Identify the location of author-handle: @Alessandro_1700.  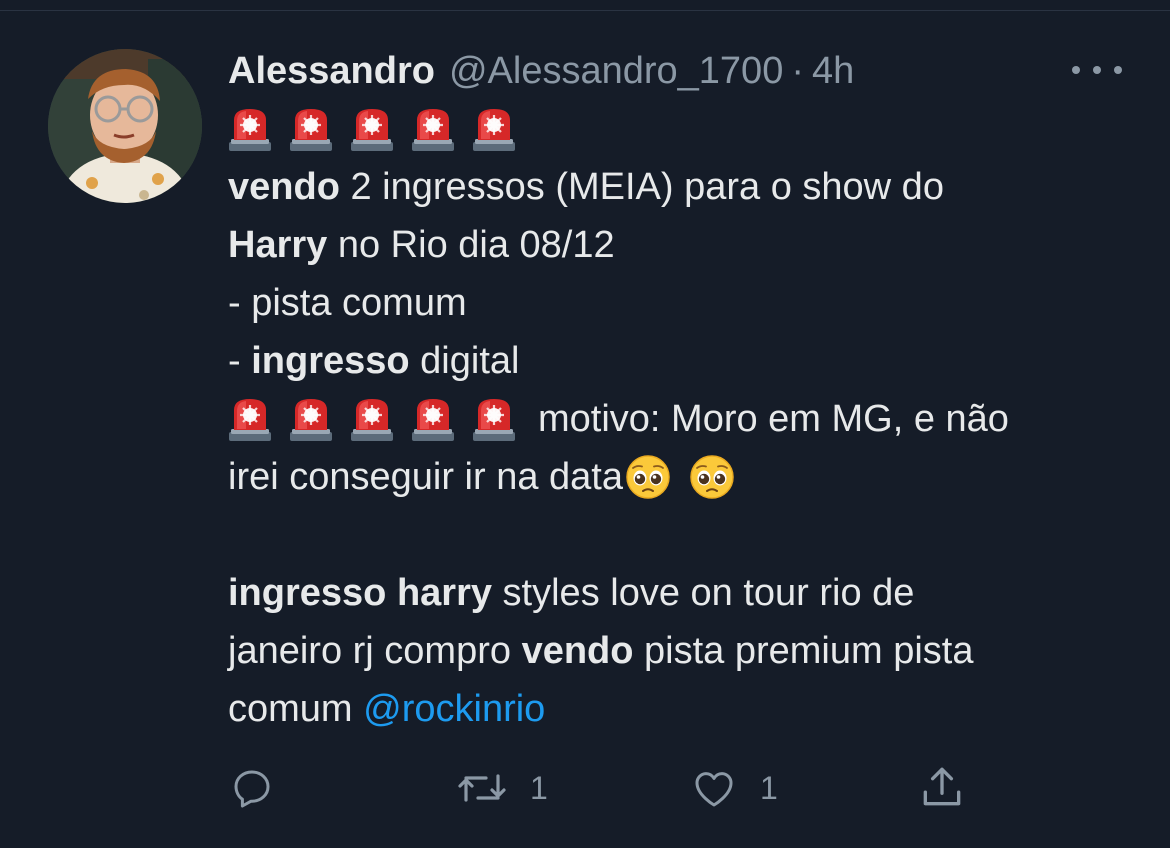
(616, 71).